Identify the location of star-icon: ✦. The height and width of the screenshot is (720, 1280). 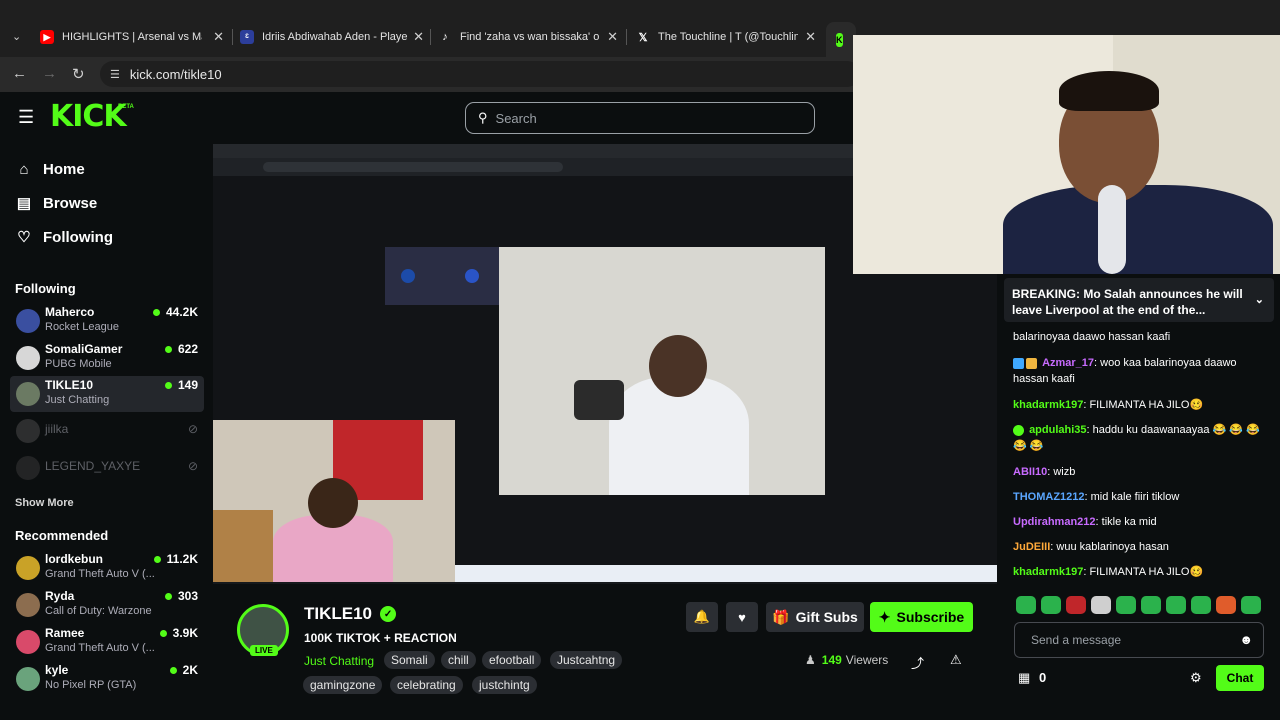
(884, 616).